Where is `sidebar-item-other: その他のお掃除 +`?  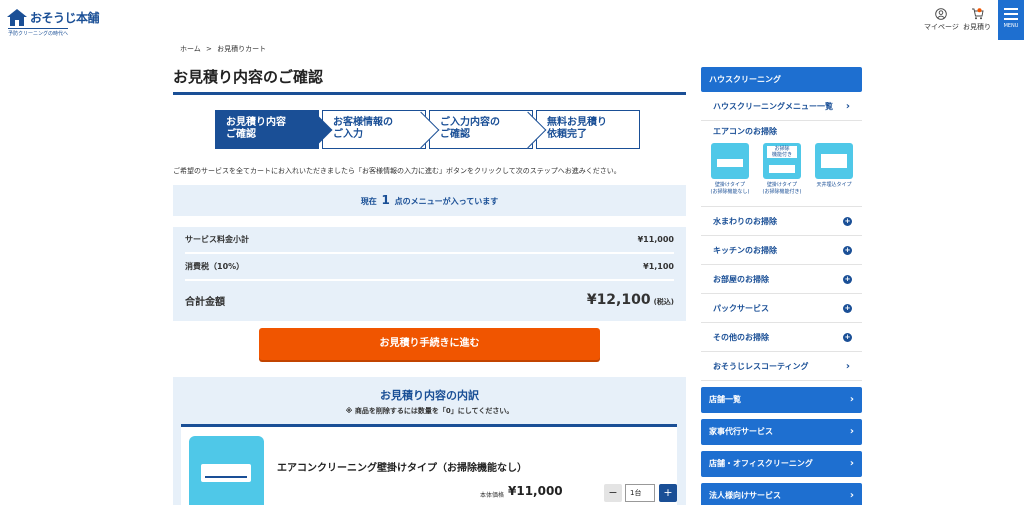 sidebar-item-other: その他のお掃除 + is located at coordinates (781, 337).